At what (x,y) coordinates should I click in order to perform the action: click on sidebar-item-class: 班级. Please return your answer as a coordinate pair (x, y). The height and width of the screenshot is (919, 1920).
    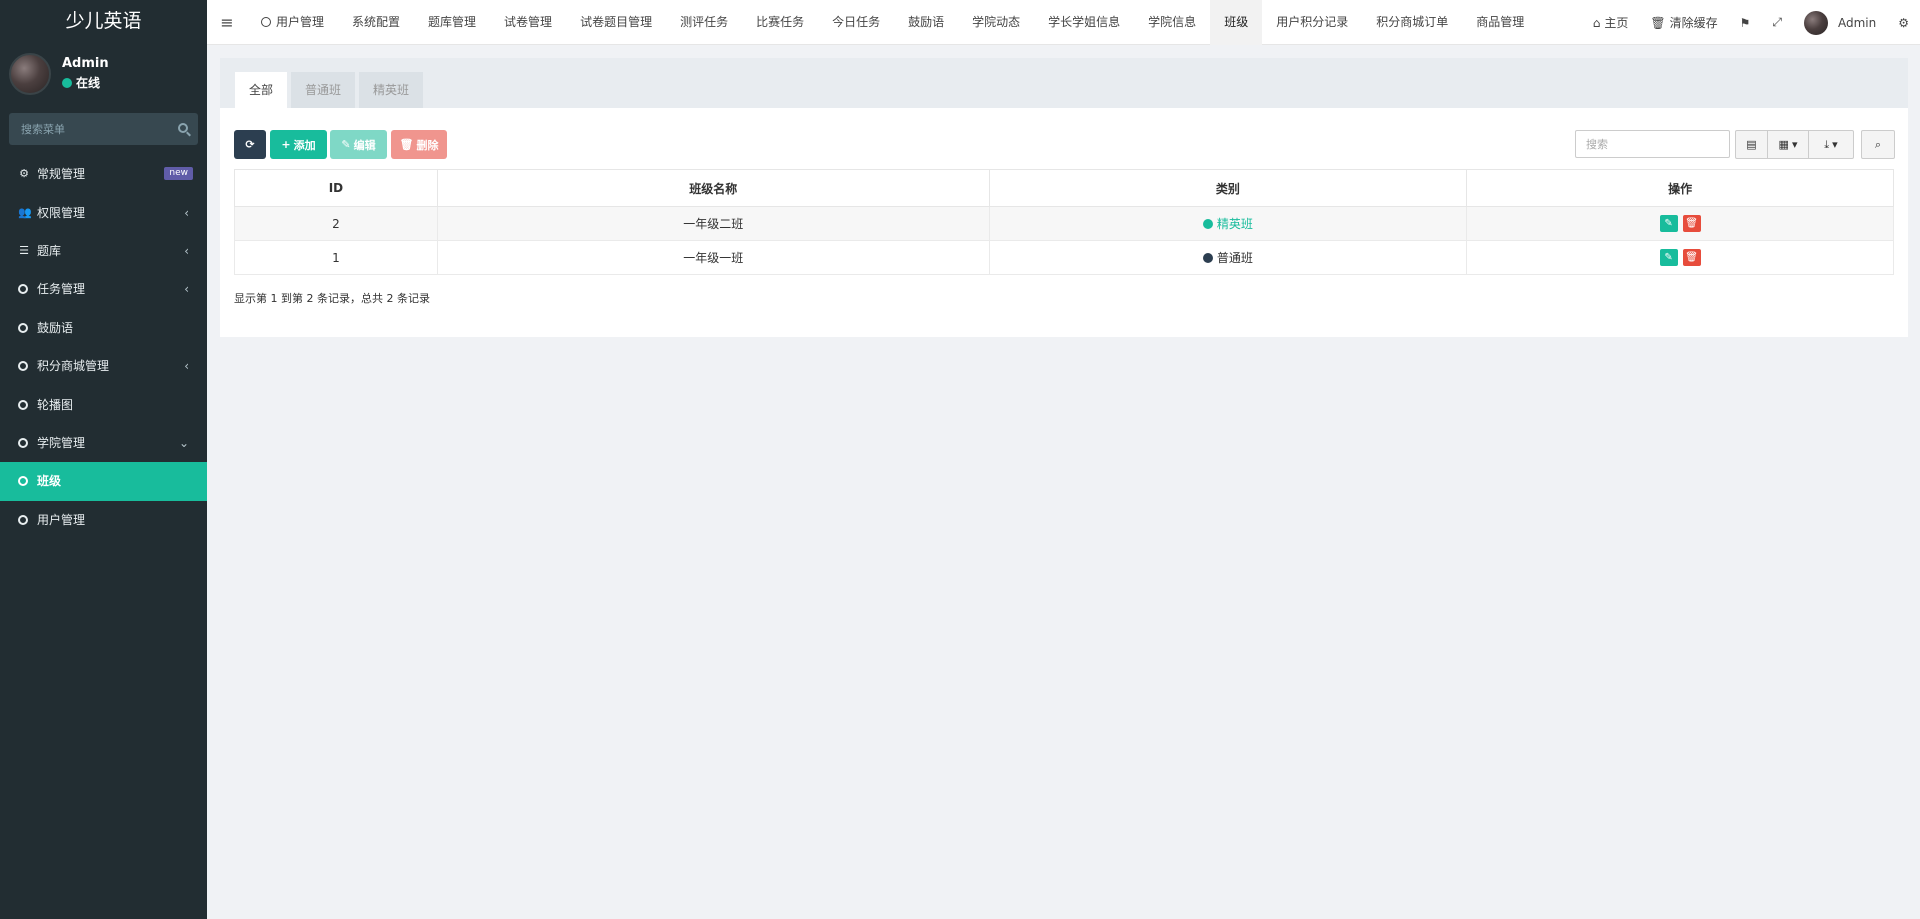
    Looking at the image, I should click on (103, 481).